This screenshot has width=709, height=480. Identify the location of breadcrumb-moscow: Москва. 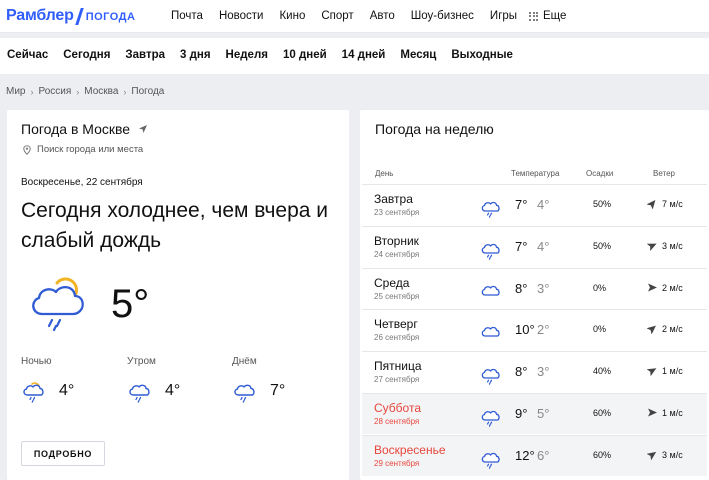
(101, 91).